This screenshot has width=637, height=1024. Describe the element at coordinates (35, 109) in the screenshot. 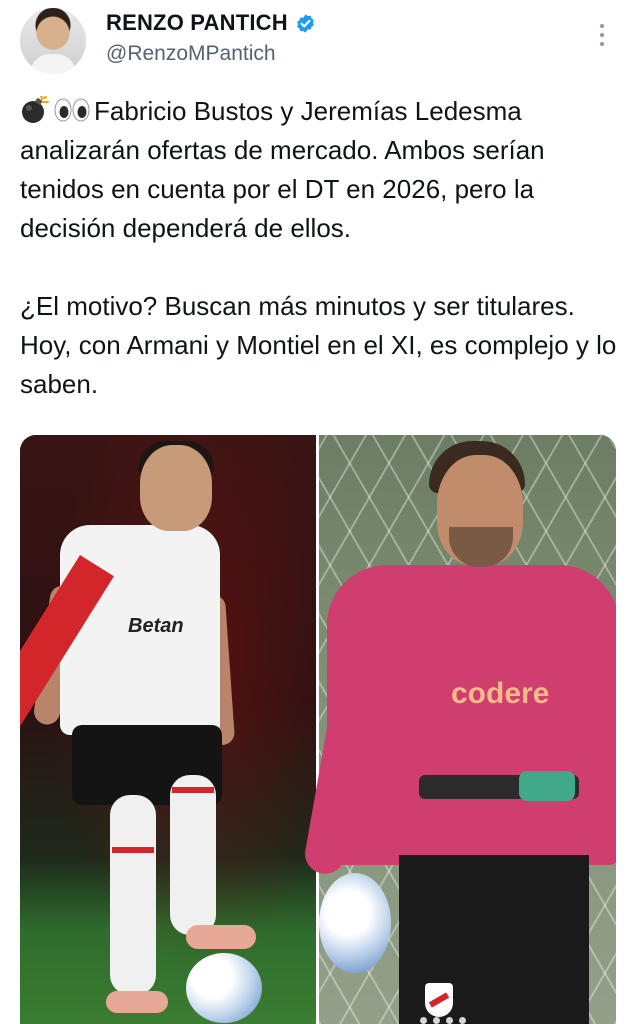

I see `bomb-emoji-icon` at that location.